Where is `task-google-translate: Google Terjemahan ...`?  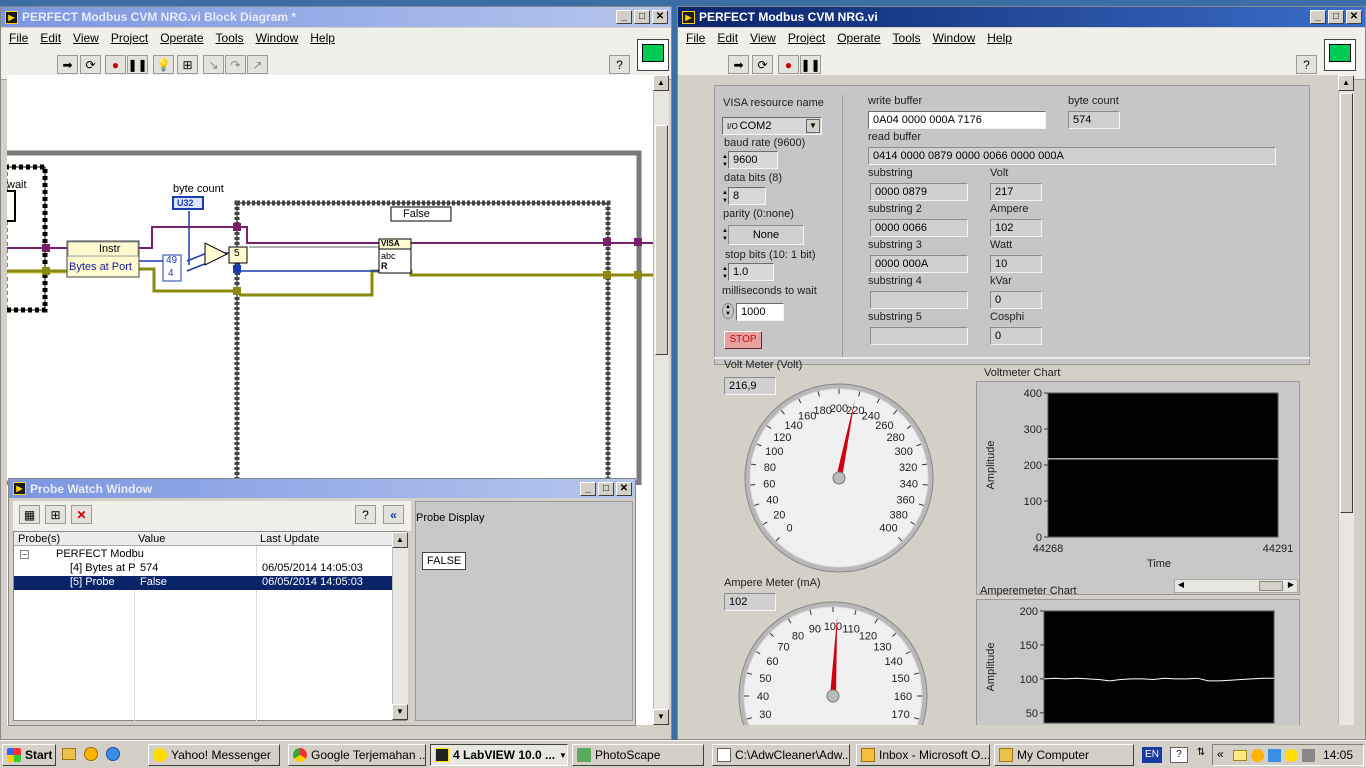
task-google-translate: Google Terjemahan ... is located at coordinates (357, 755).